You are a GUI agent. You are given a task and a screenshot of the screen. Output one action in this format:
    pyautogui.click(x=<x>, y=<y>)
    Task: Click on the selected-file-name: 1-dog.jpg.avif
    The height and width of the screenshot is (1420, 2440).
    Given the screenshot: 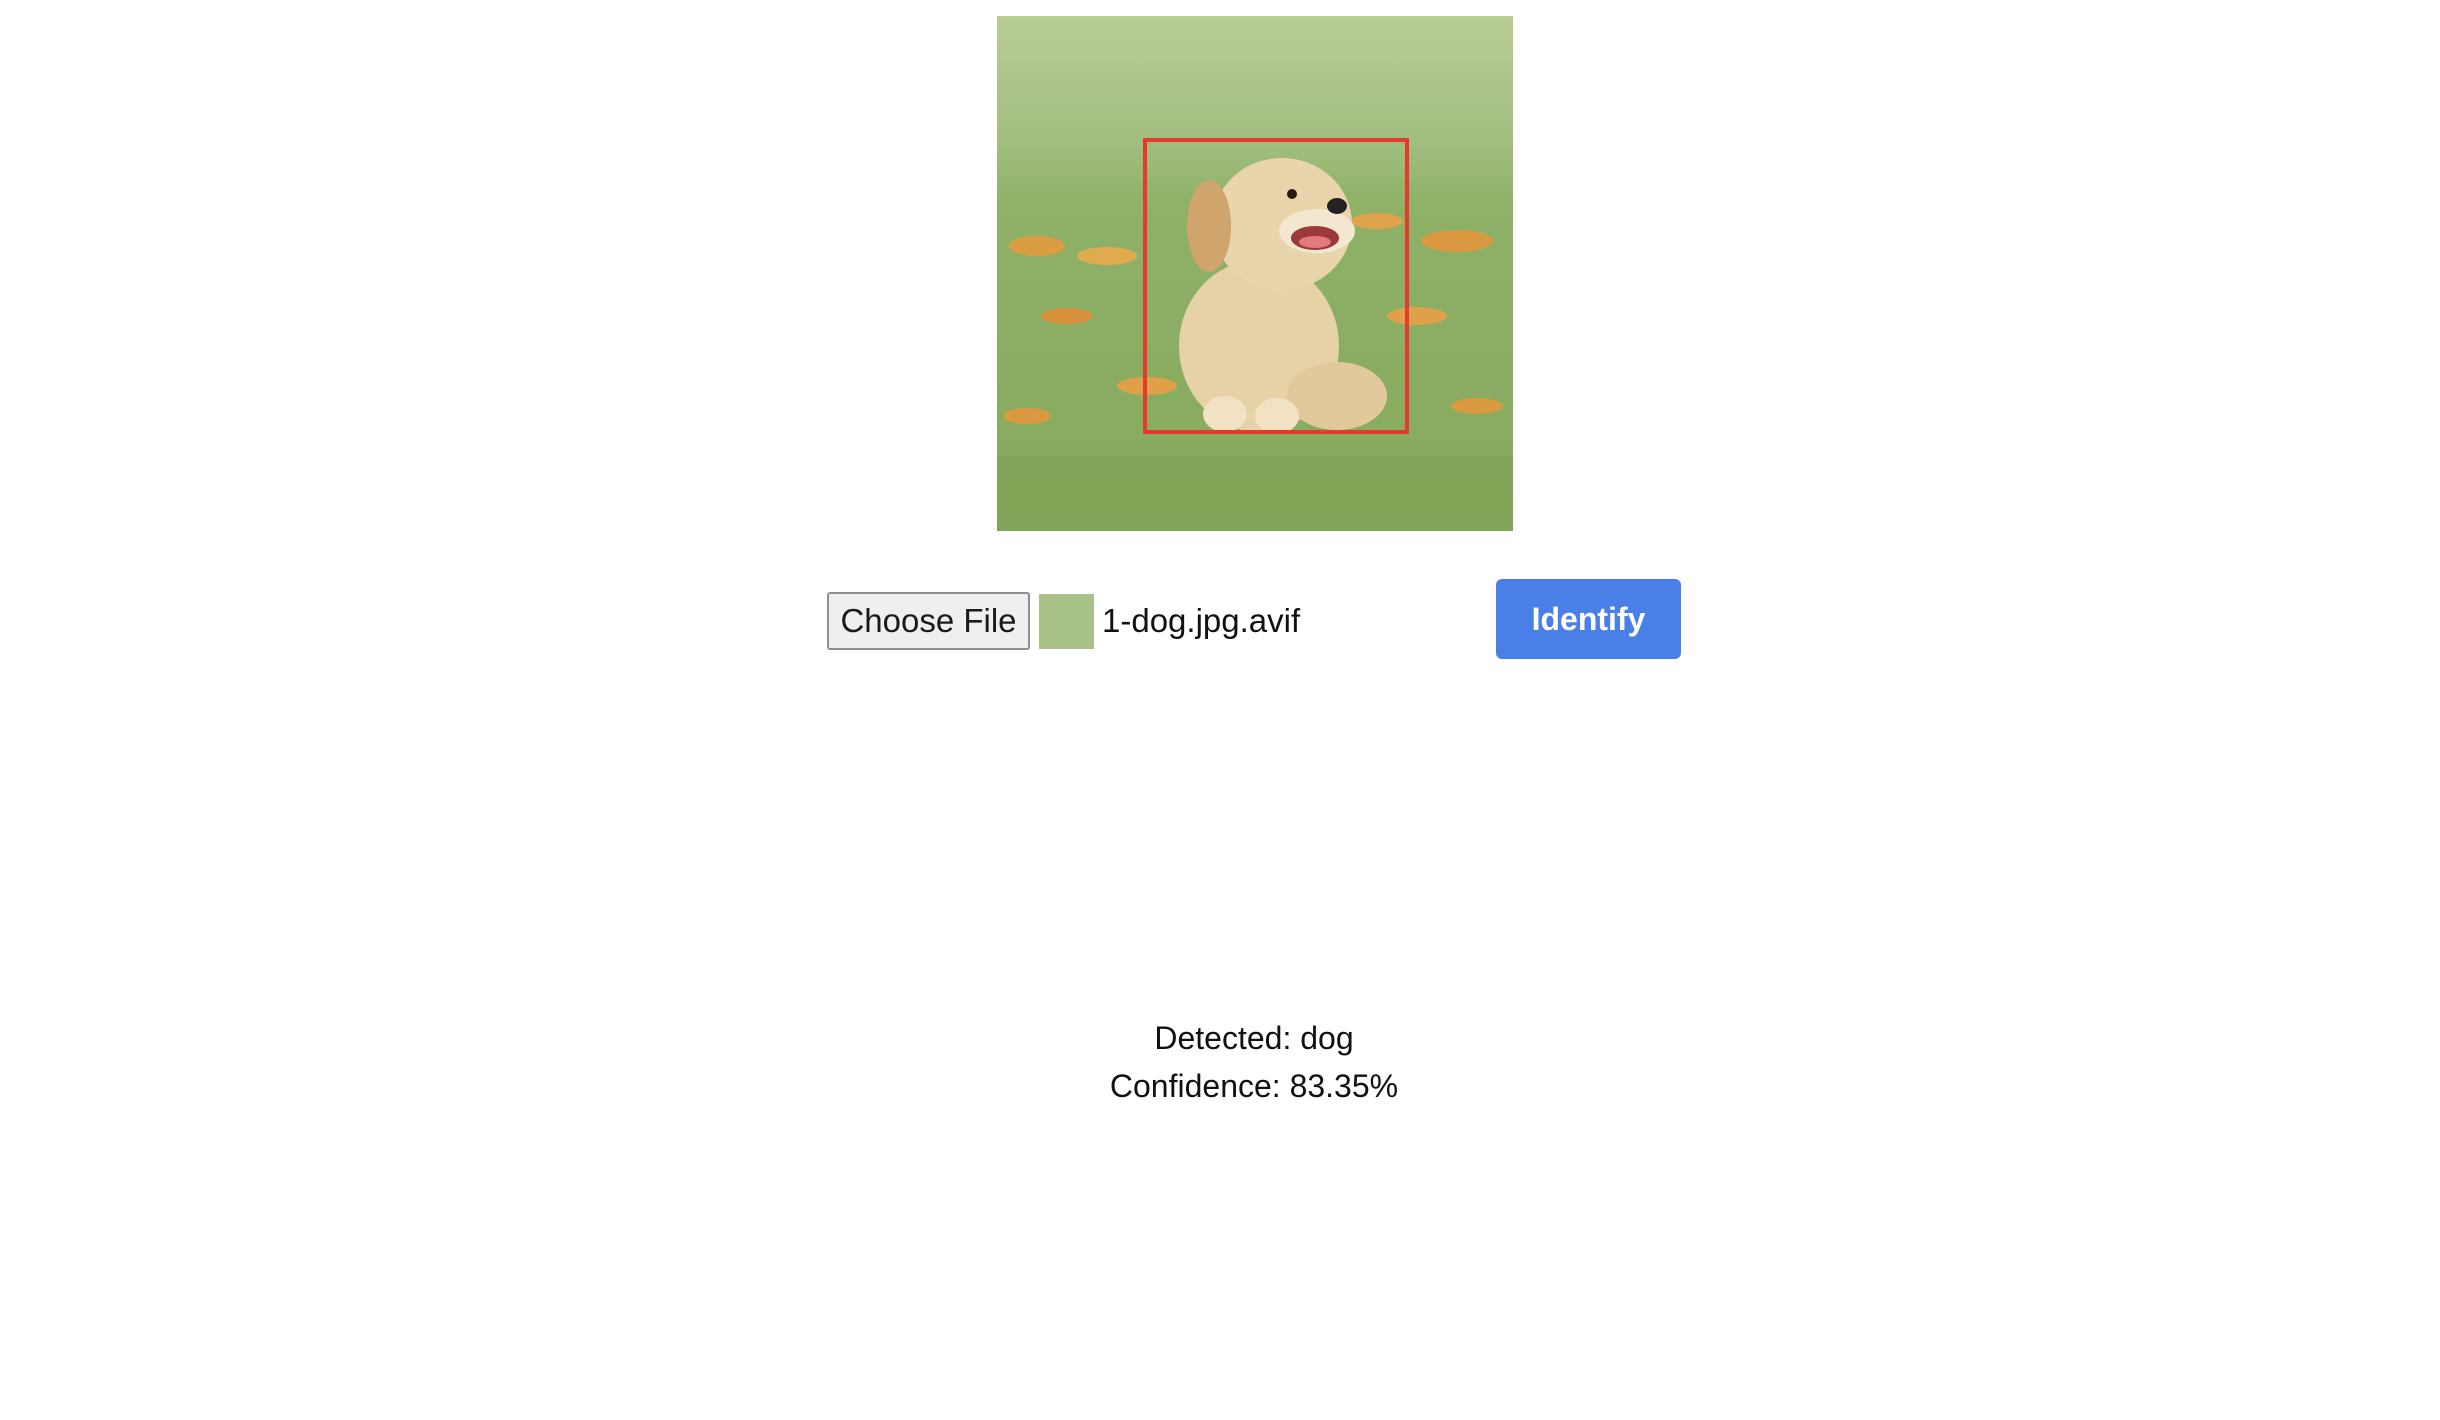 What is the action you would take?
    pyautogui.click(x=1201, y=620)
    